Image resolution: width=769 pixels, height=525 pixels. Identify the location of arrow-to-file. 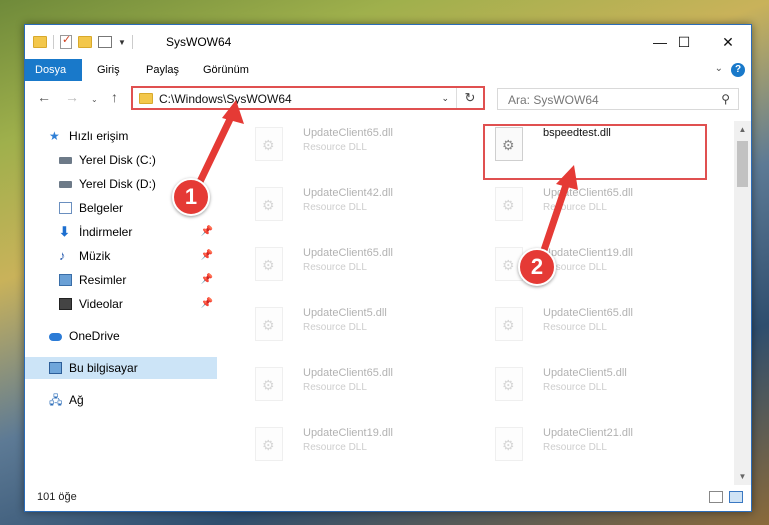
(557, 215).